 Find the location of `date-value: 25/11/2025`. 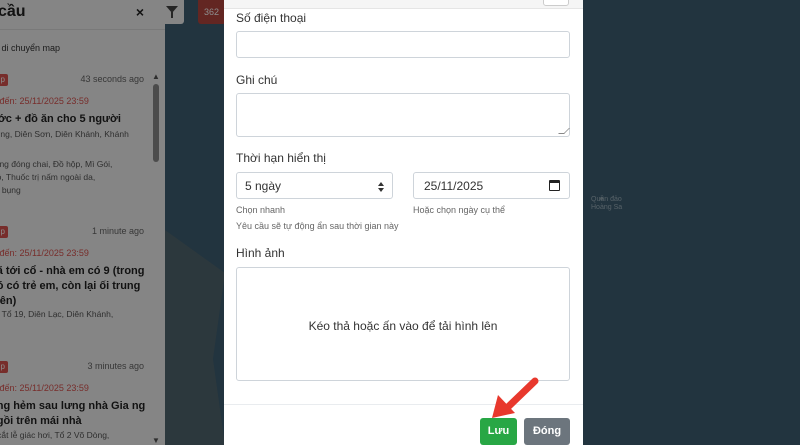

date-value: 25/11/2025 is located at coordinates (454, 186).